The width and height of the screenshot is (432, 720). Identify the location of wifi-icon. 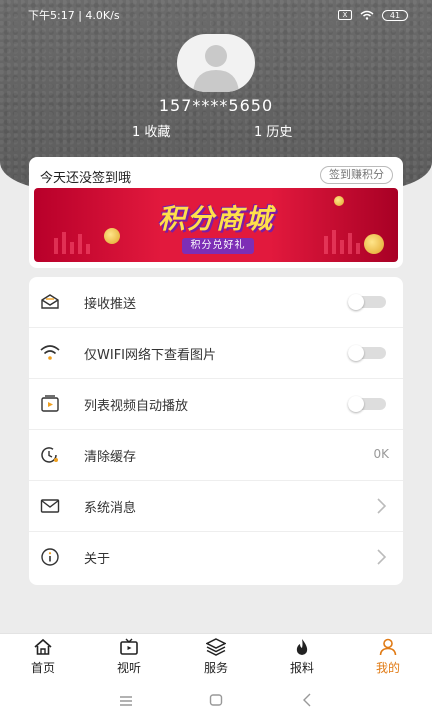
(50, 352).